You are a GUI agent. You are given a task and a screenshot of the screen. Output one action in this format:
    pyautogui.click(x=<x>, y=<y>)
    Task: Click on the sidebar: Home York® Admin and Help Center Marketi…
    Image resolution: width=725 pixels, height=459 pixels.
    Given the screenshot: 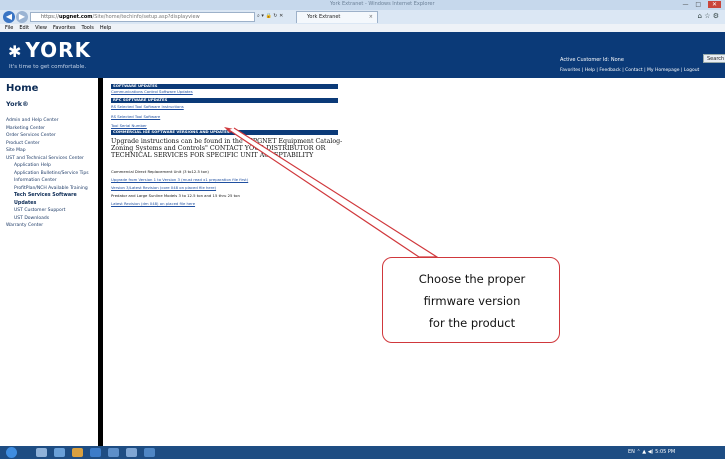 What is the action you would take?
    pyautogui.click(x=49, y=262)
    